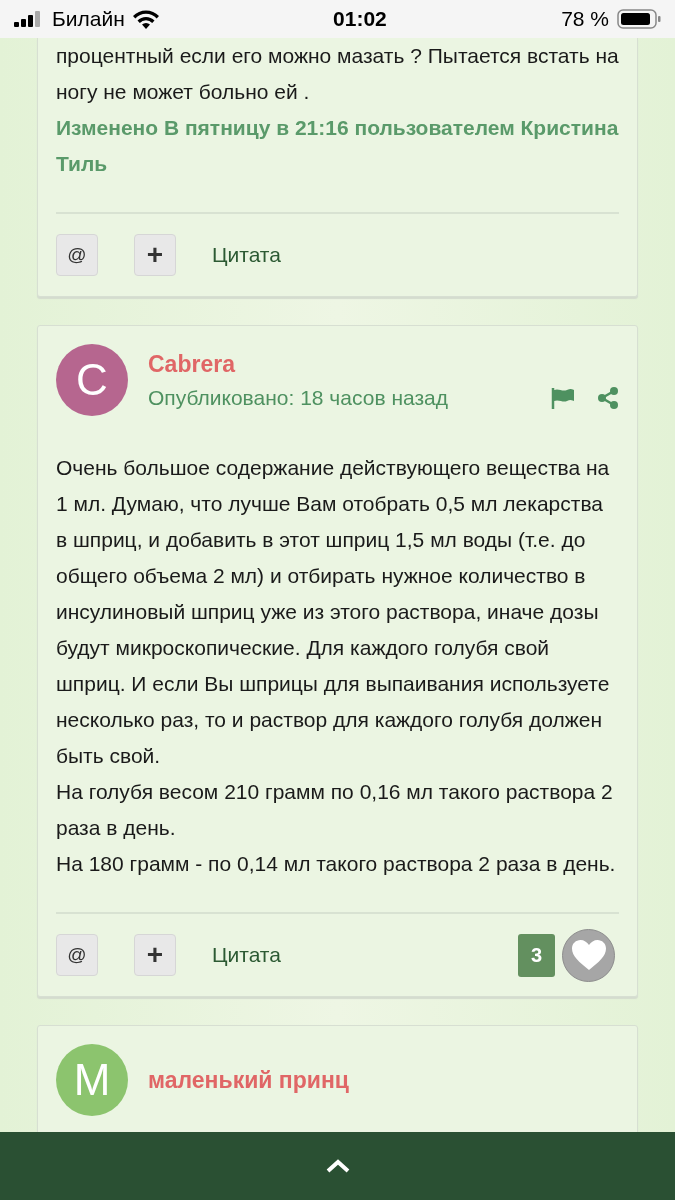 This screenshot has width=675, height=1200. I want to click on post-text: На 180 грамм - по 0,14 мл такого раствора 2 раза в день., so click(336, 864).